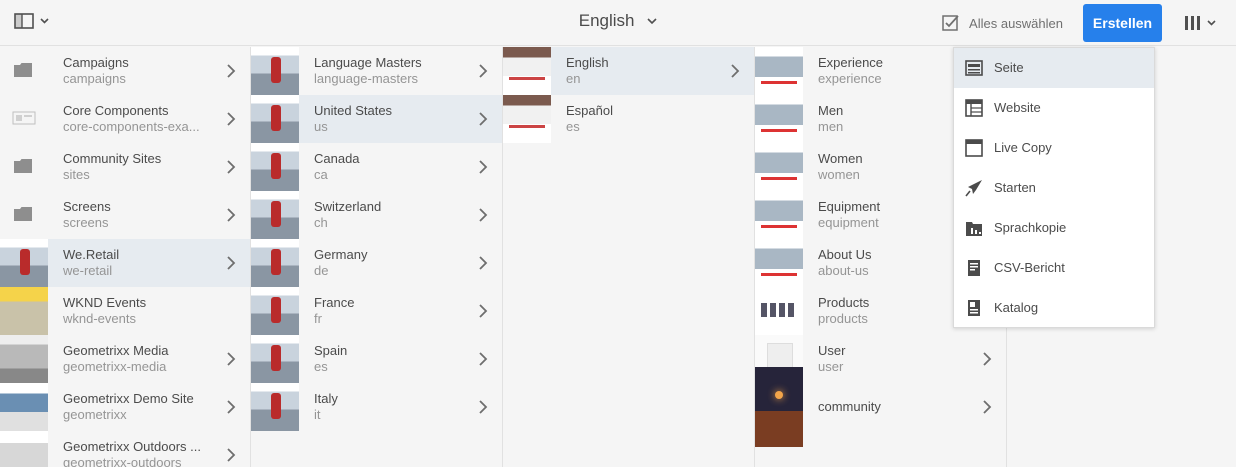 This screenshot has height=467, width=1236. What do you see at coordinates (950, 23) in the screenshot?
I see `checkbox-icon` at bounding box center [950, 23].